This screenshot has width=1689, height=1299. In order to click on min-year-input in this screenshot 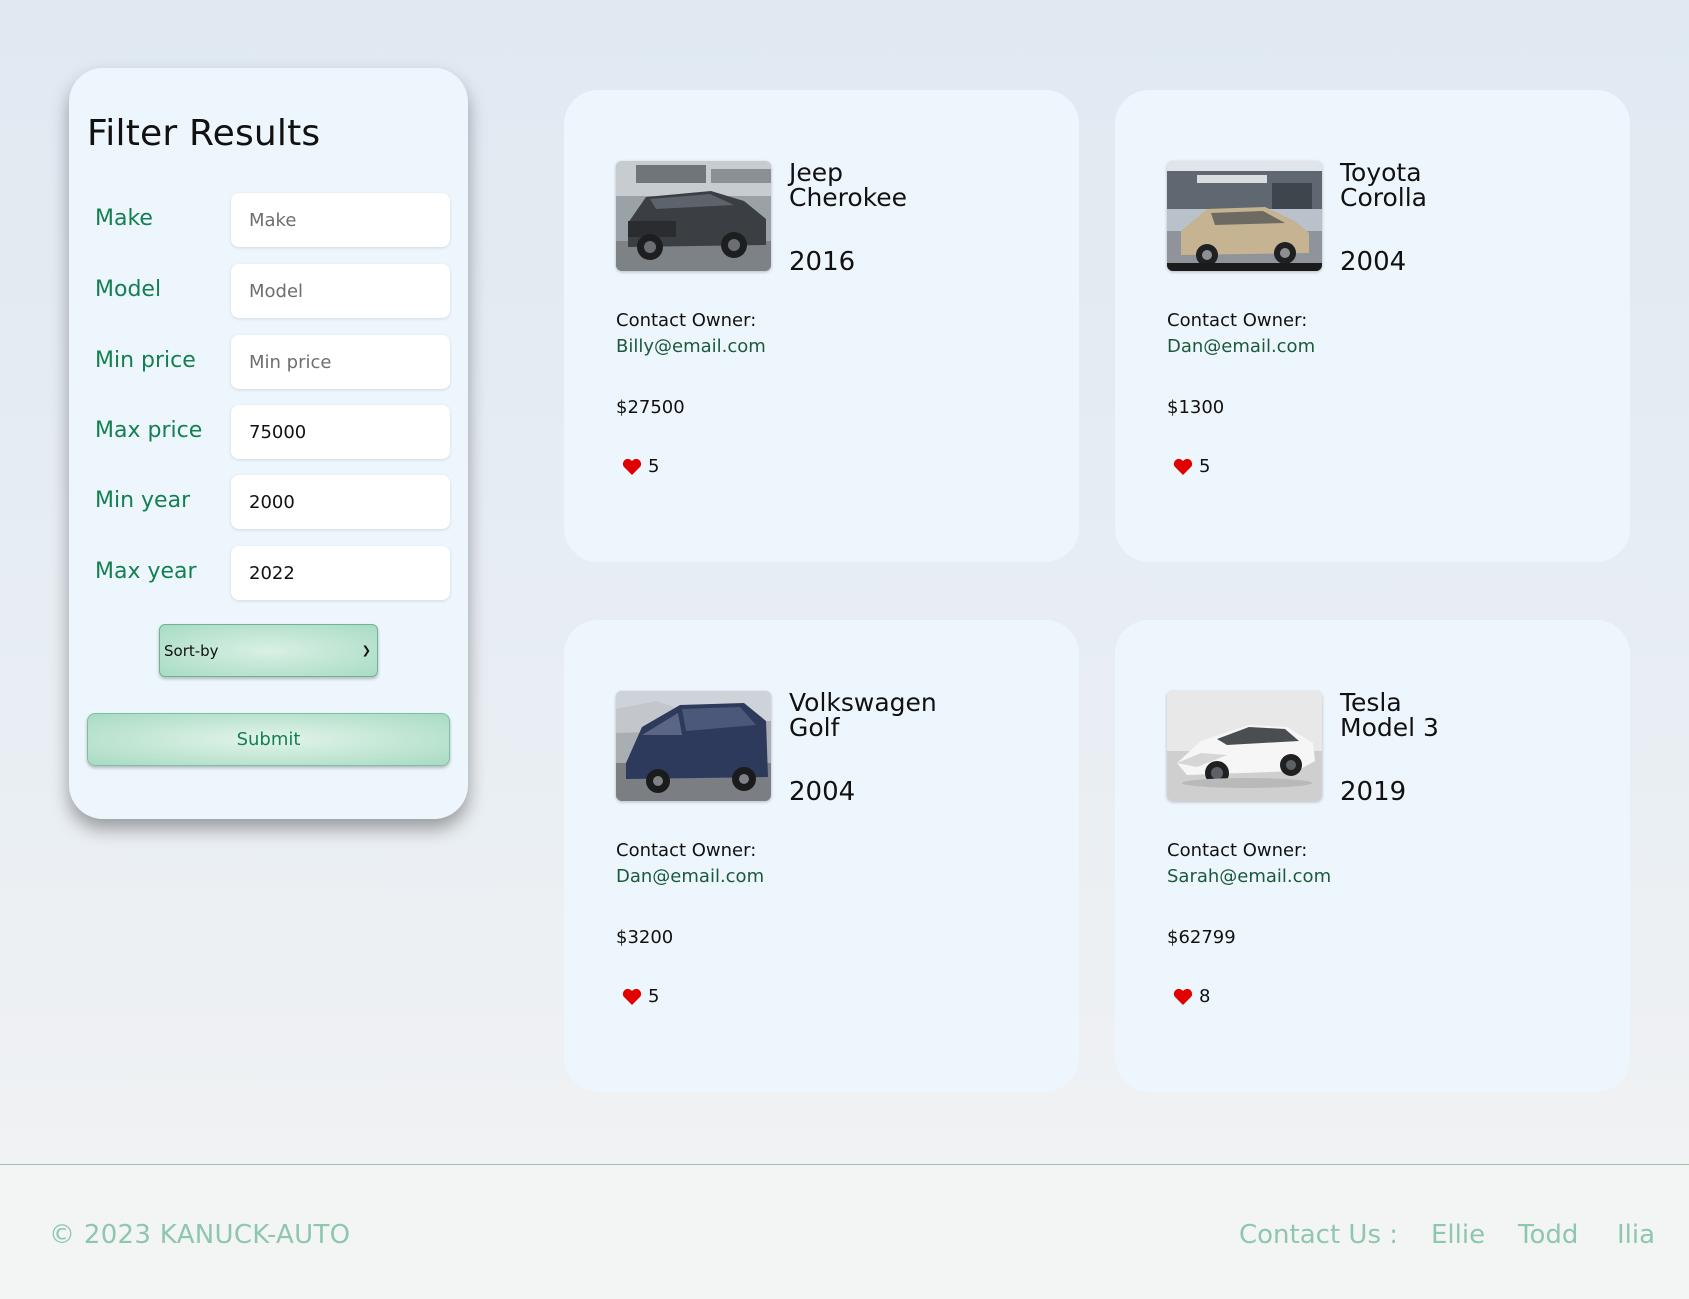, I will do `click(340, 502)`.